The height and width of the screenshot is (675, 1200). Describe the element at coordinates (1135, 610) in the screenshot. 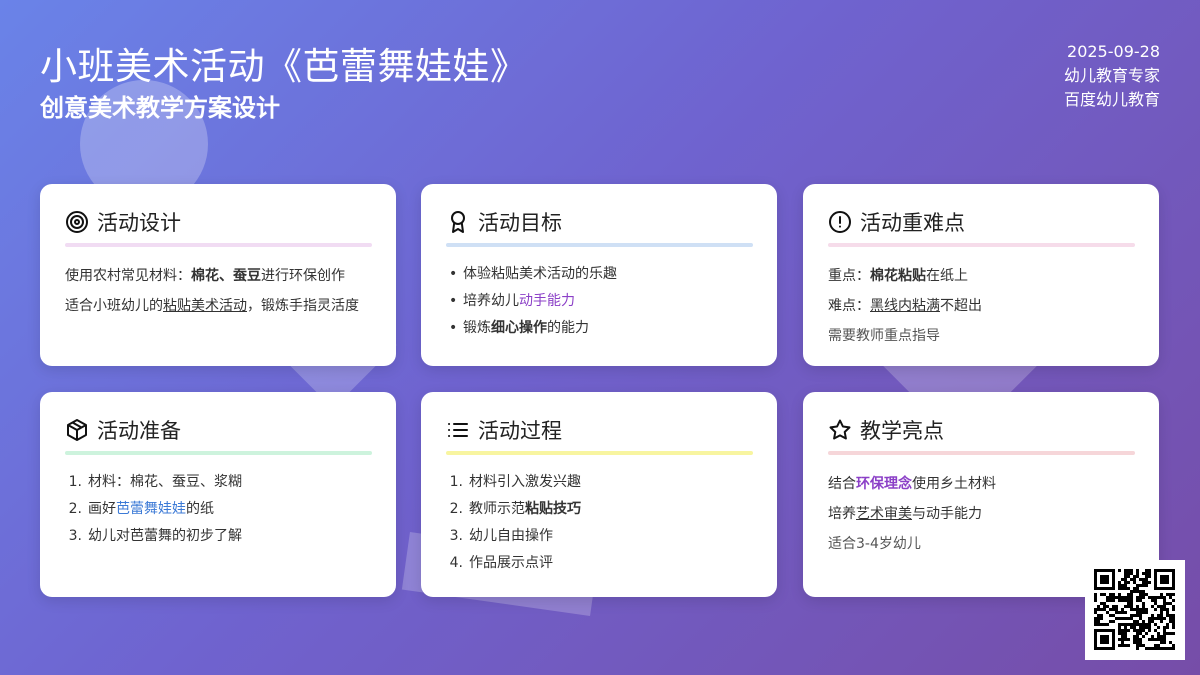

I see `qr-code-icon` at that location.